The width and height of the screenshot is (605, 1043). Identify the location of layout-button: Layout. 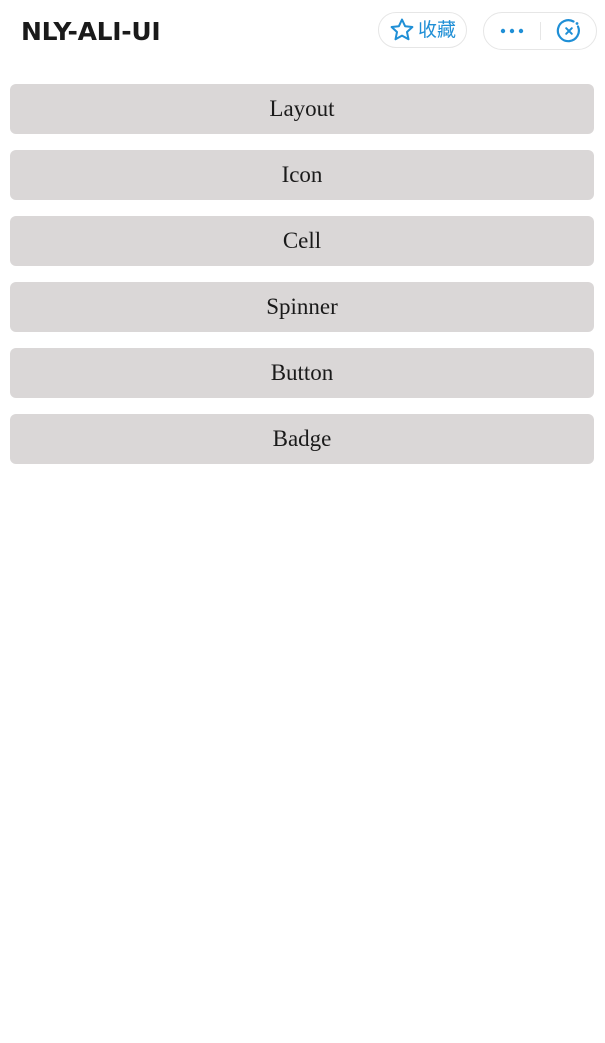
(302, 109).